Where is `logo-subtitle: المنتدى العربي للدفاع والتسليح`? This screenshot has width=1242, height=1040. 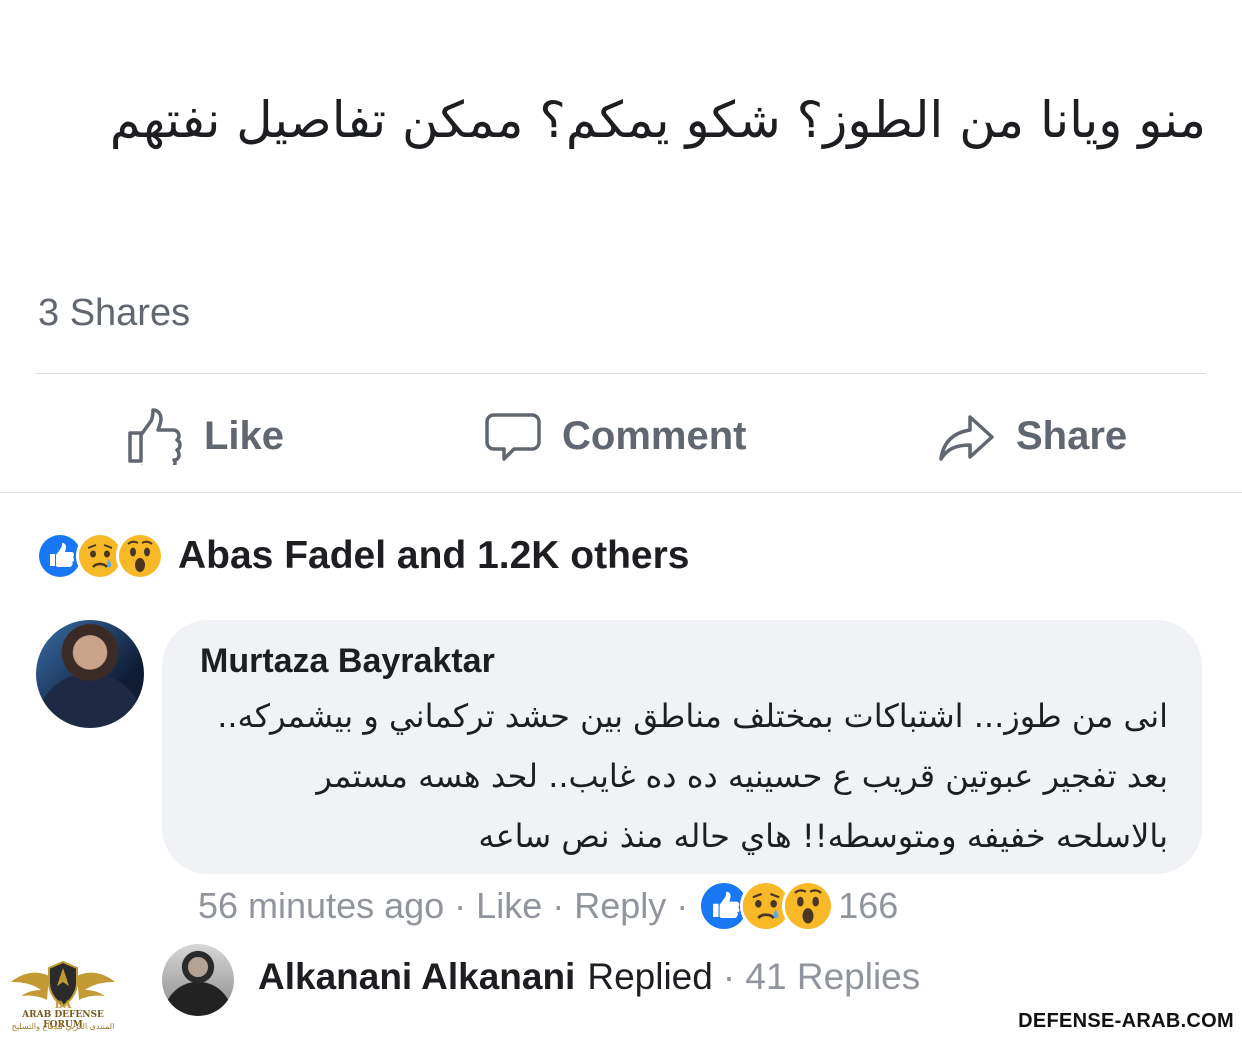
logo-subtitle: المنتدى العربي للدفاع والتسليح is located at coordinates (63, 1026).